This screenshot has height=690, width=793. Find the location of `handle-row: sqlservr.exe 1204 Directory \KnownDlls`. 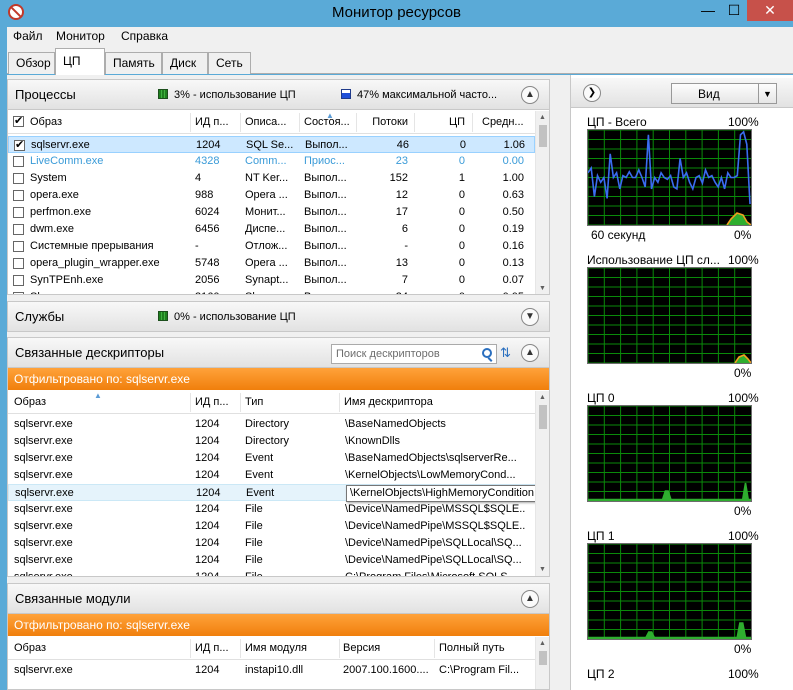

handle-row: sqlservr.exe 1204 Directory \KnownDlls is located at coordinates (271, 441).